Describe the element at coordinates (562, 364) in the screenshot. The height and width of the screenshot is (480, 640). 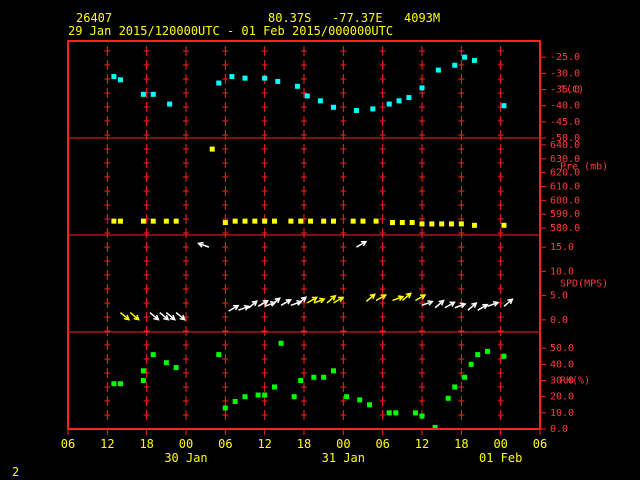
I see `y-tick-label: 40.0` at that location.